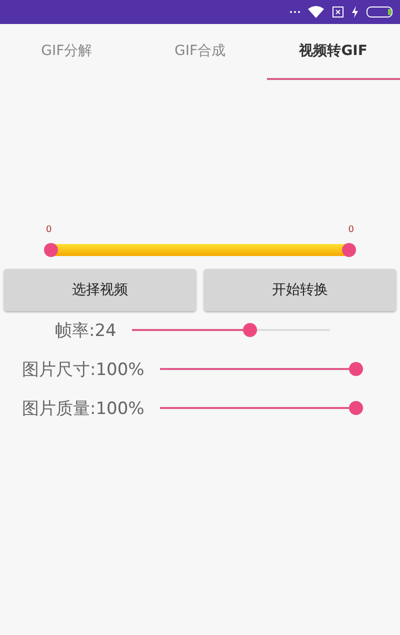  I want to click on slider-label: 图片质量:100%, so click(83, 409).